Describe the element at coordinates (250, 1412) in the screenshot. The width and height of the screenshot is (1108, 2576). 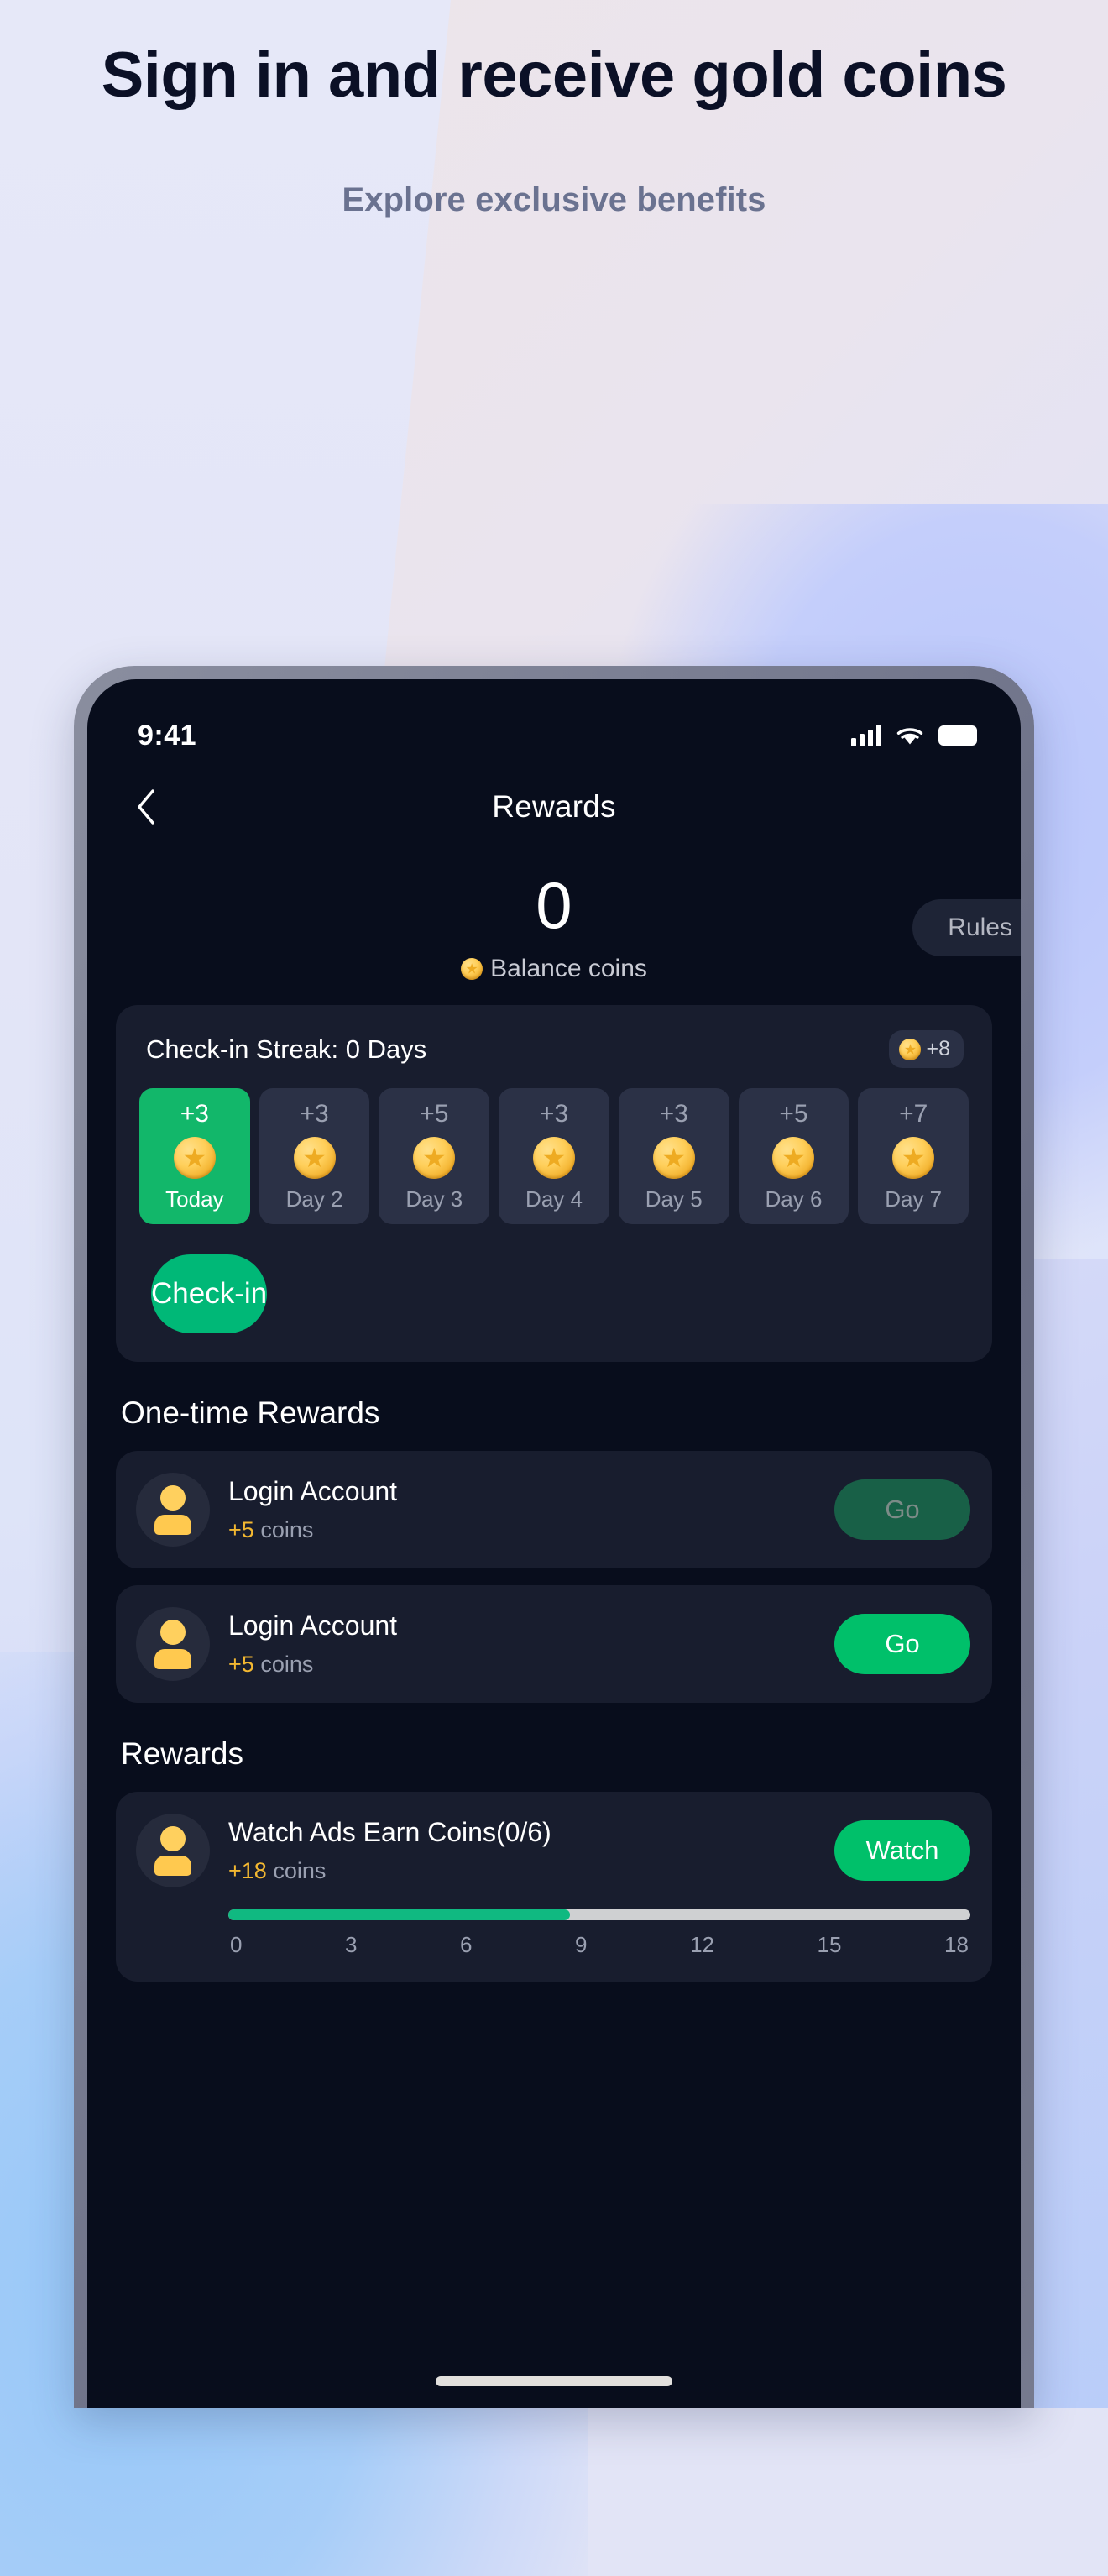
I see `one-time-rewards-title: One-time Rewards` at that location.